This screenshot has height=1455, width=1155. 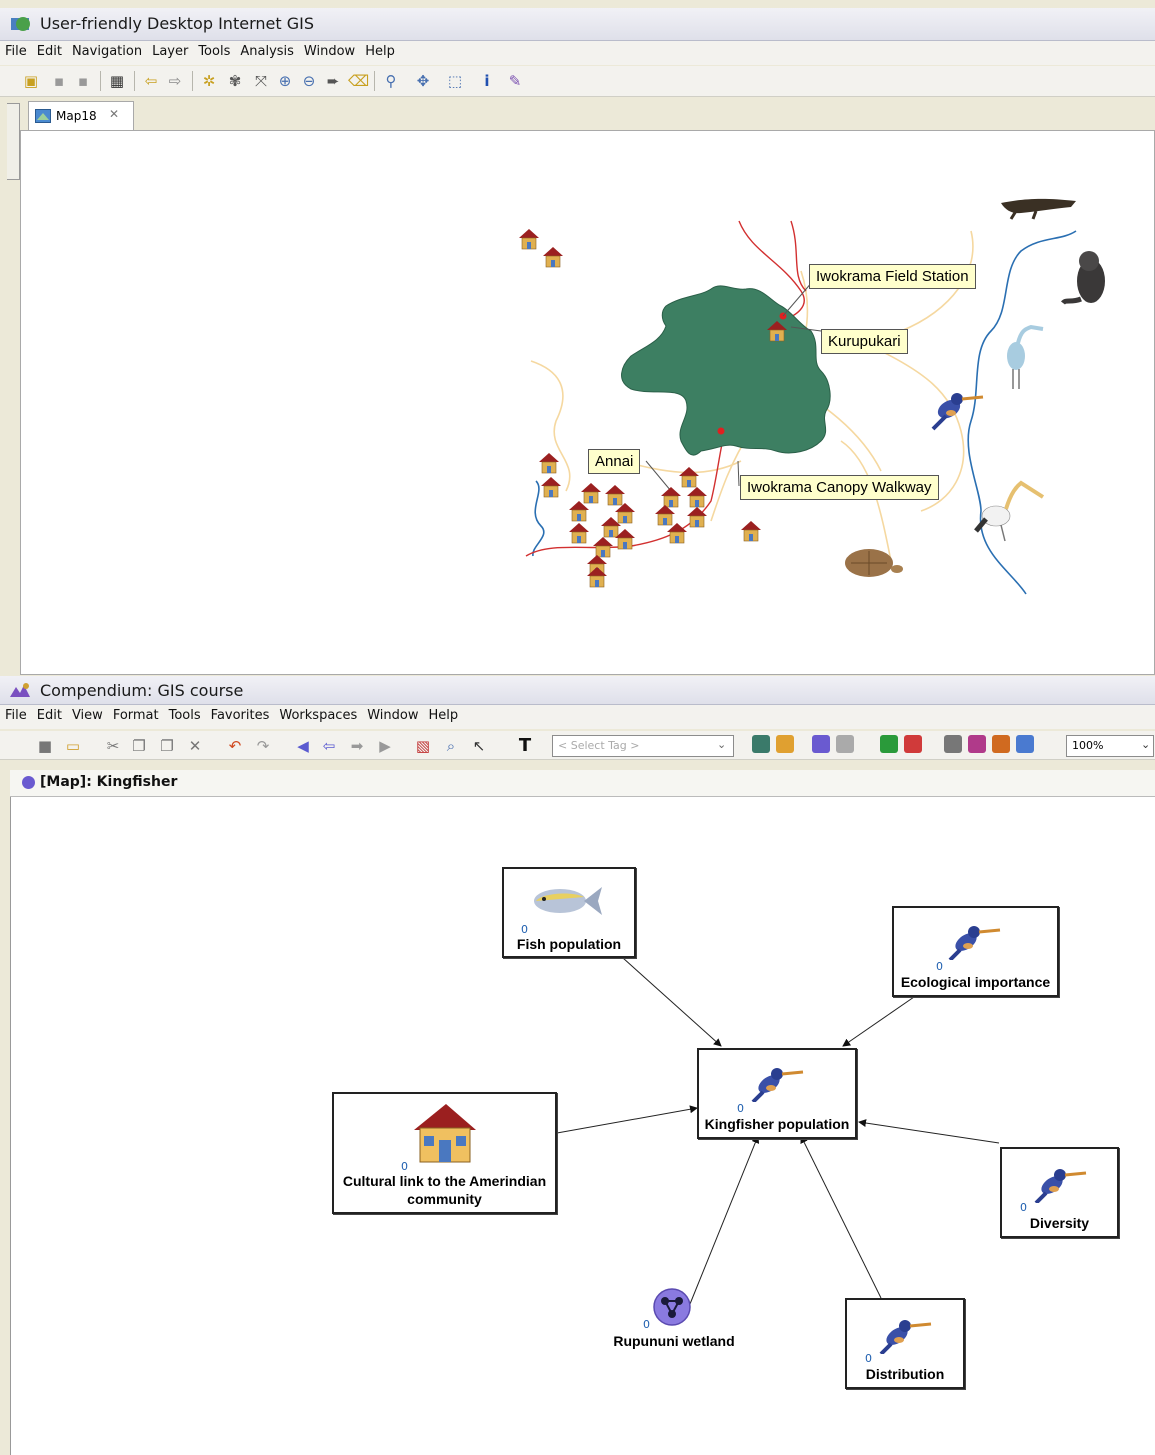 I want to click on node-label: Fish population, so click(x=569, y=944).